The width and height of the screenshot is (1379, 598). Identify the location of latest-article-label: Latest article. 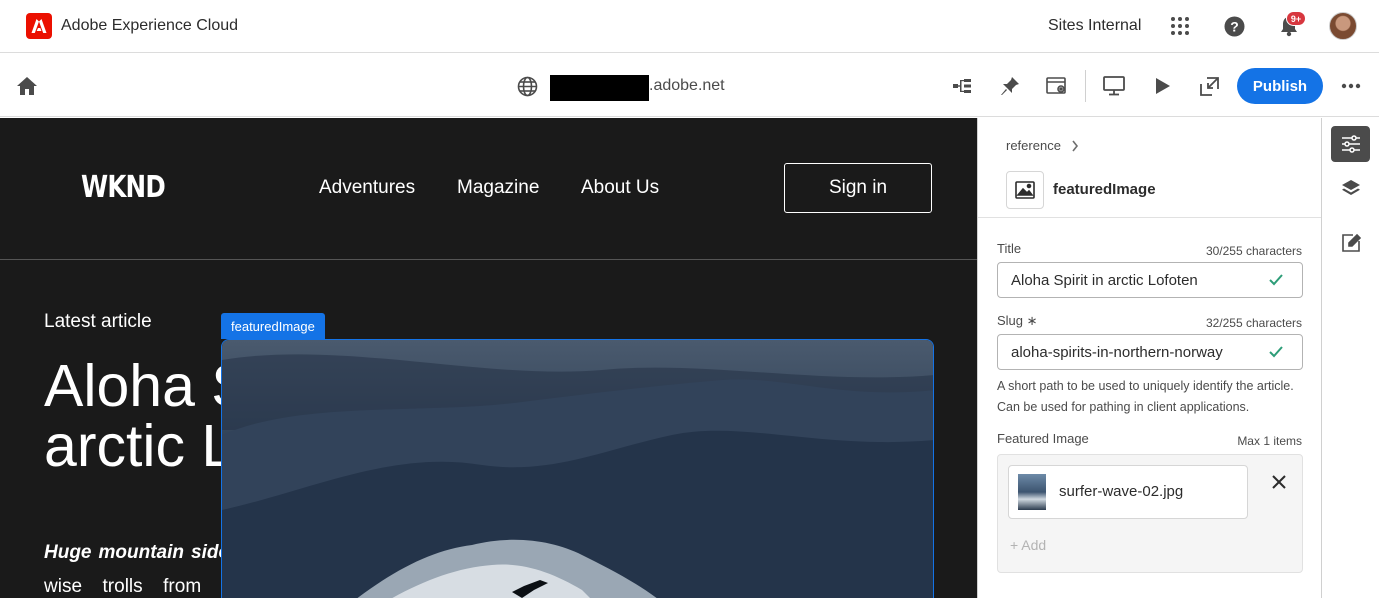
(98, 321).